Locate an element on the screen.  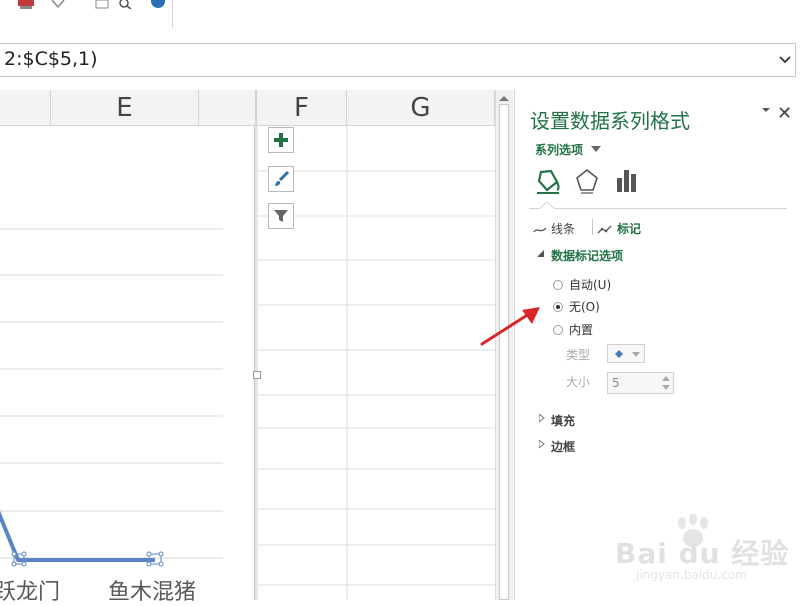
pane-menu-icon is located at coordinates (766, 110).